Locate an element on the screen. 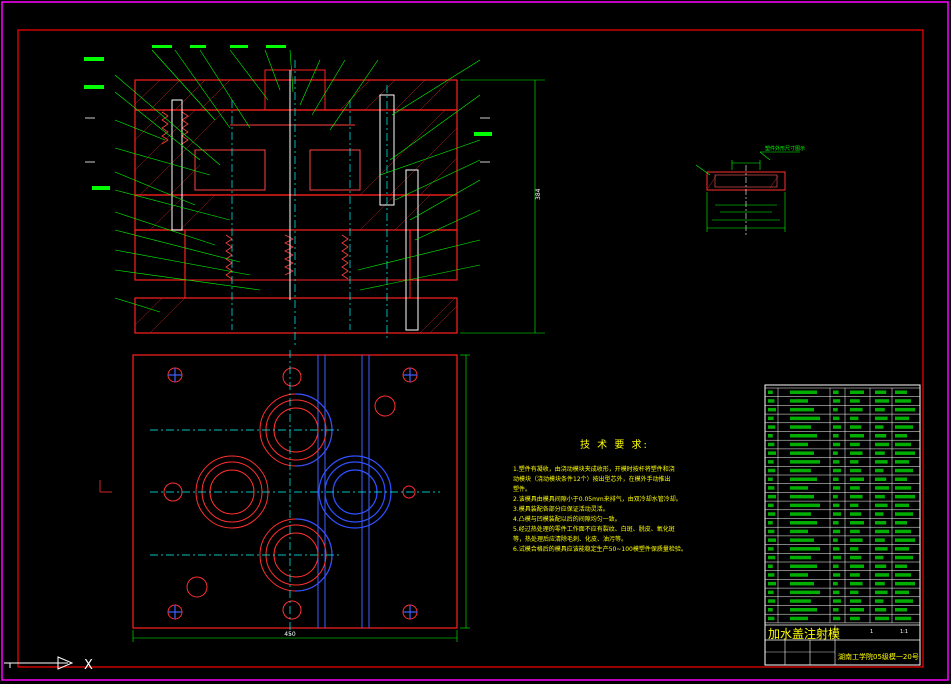  scale-value: 1:1 is located at coordinates (904, 632).